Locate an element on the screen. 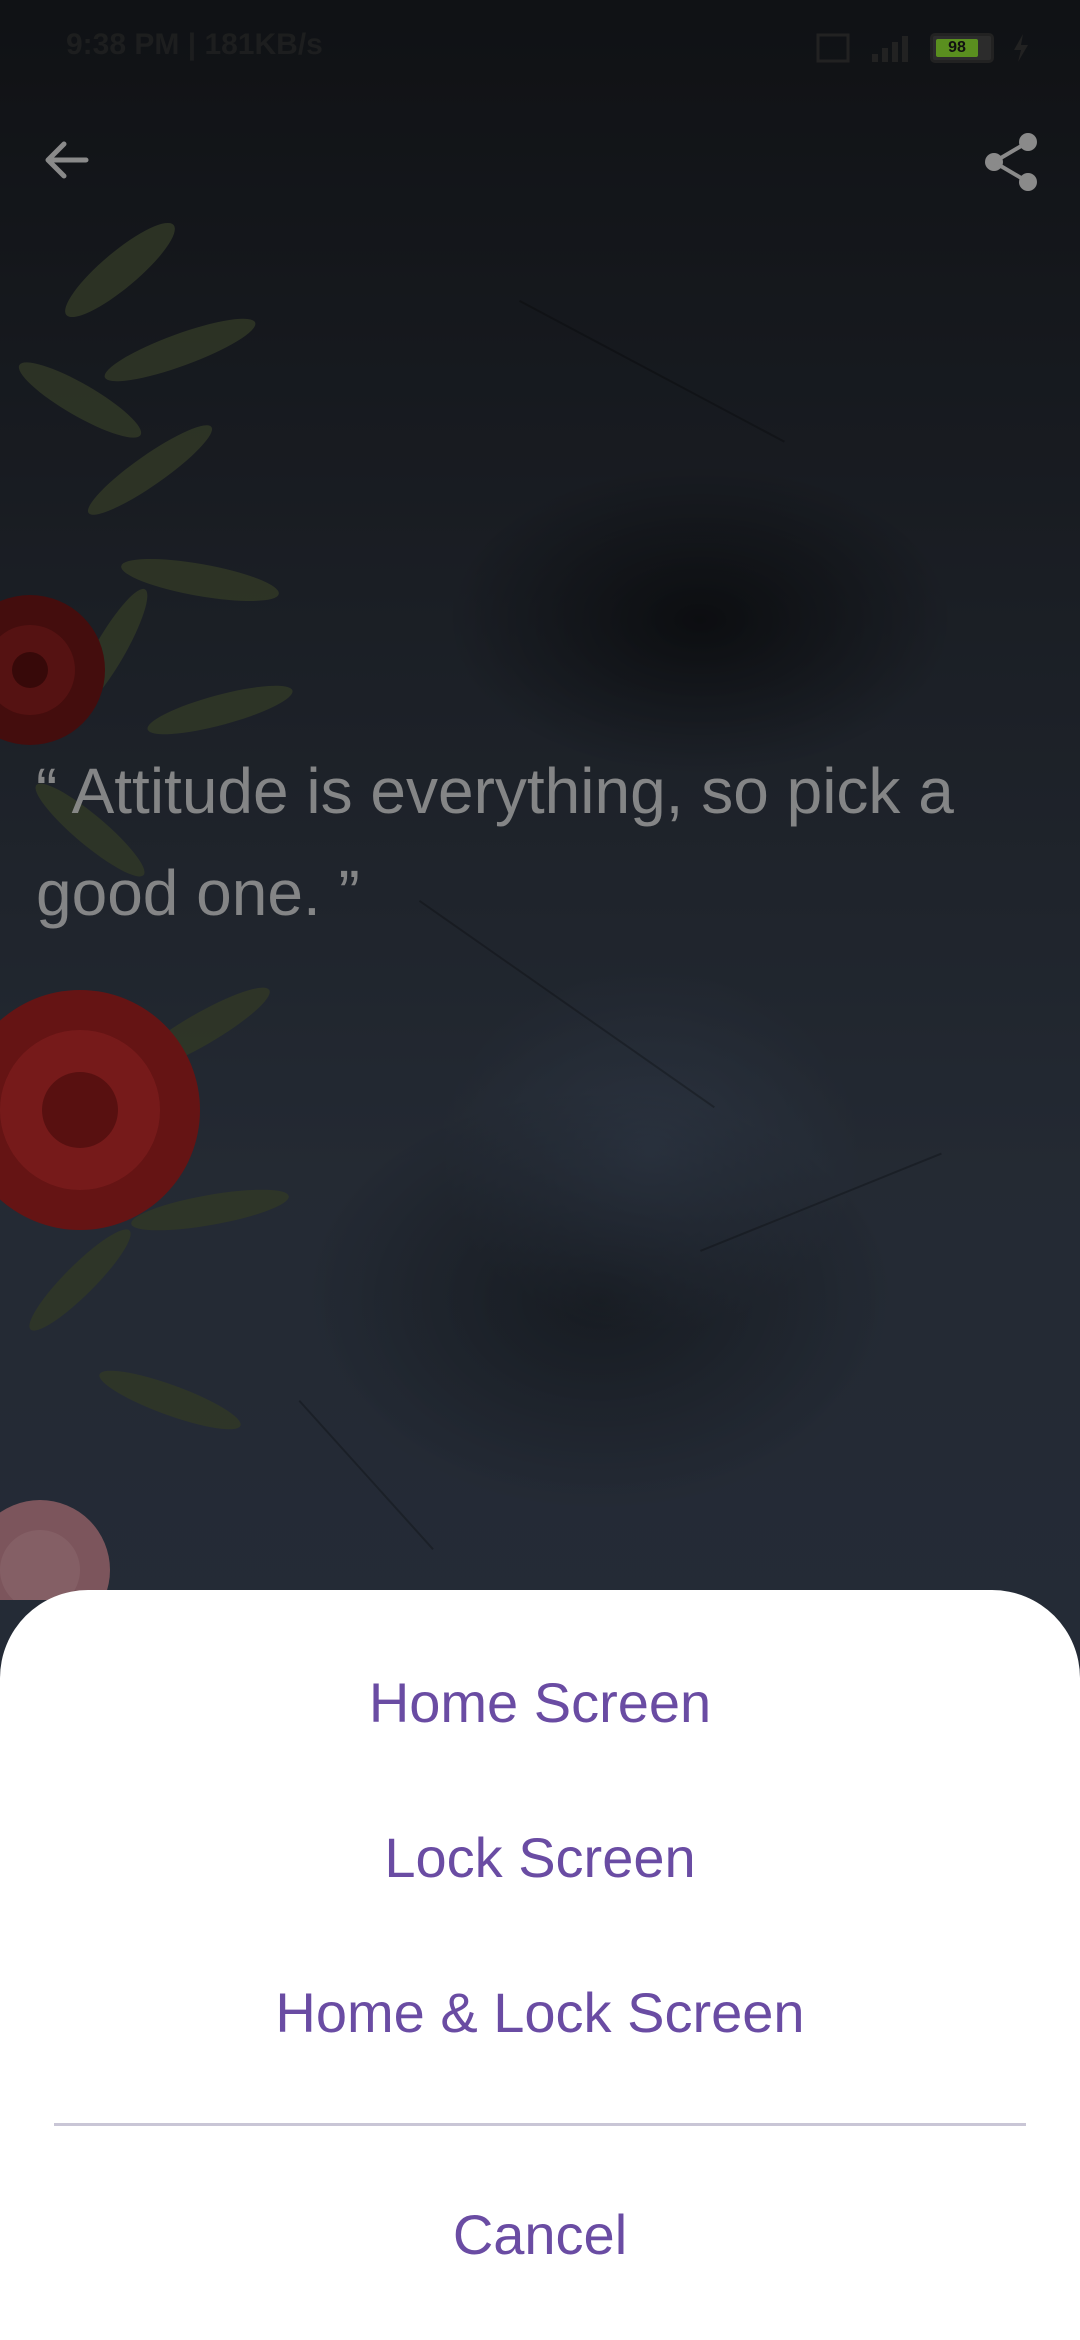  status-time: 9:38 PM | 181KB/s is located at coordinates (194, 44).